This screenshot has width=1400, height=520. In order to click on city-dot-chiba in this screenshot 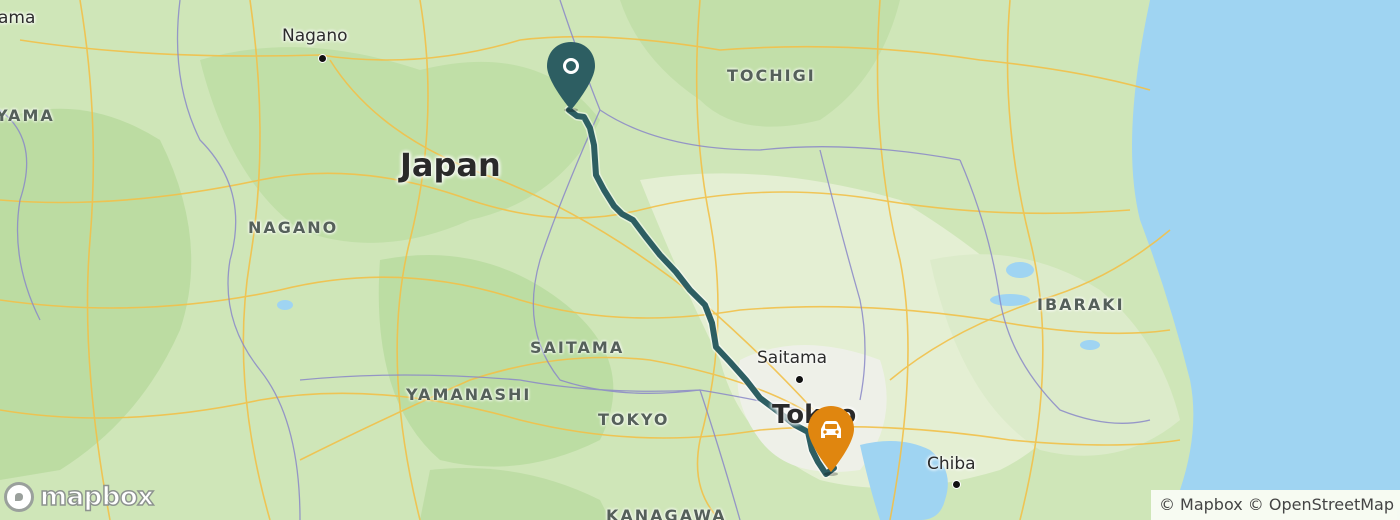, I will do `click(956, 484)`.